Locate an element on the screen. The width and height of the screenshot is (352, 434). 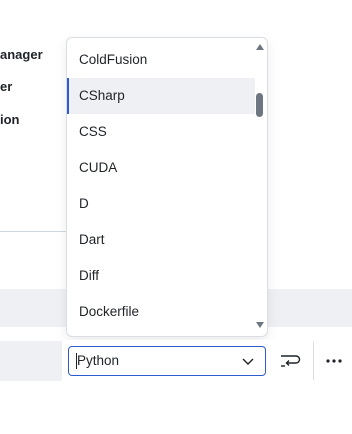
language-option-coldfusion: ColdFusion is located at coordinates (161, 60).